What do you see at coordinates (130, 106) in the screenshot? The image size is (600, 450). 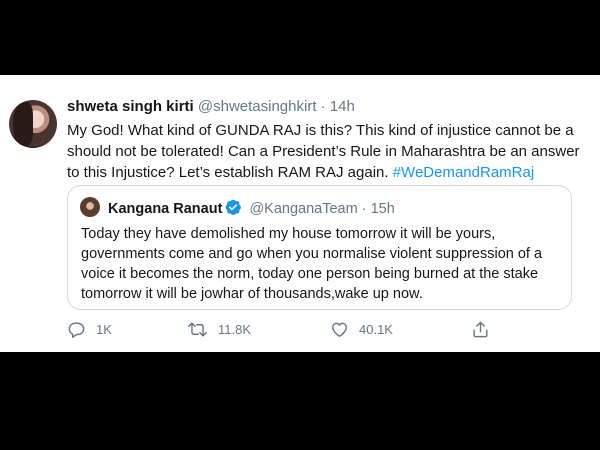 I see `author-name: shweta singh kirti` at bounding box center [130, 106].